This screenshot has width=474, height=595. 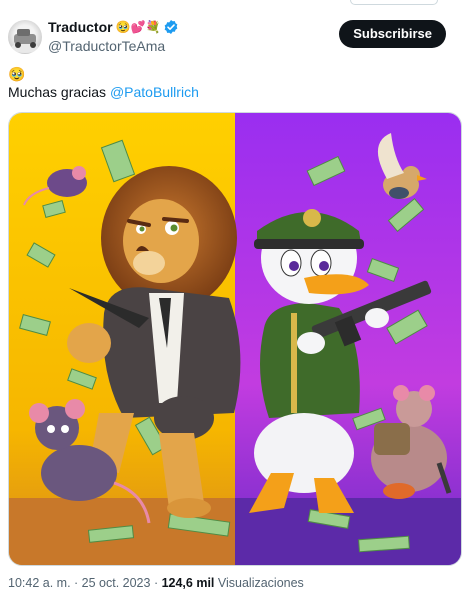 I want to click on verified-badge-icon, so click(x=171, y=27).